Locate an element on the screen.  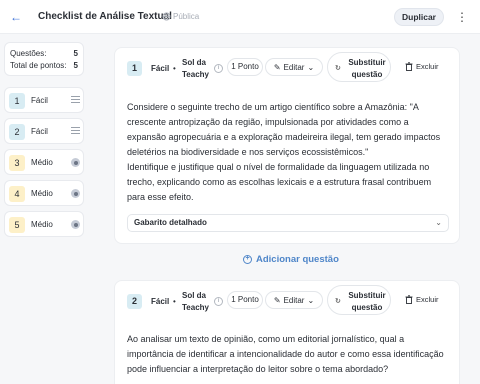
question-number: 3 is located at coordinates (17, 163).